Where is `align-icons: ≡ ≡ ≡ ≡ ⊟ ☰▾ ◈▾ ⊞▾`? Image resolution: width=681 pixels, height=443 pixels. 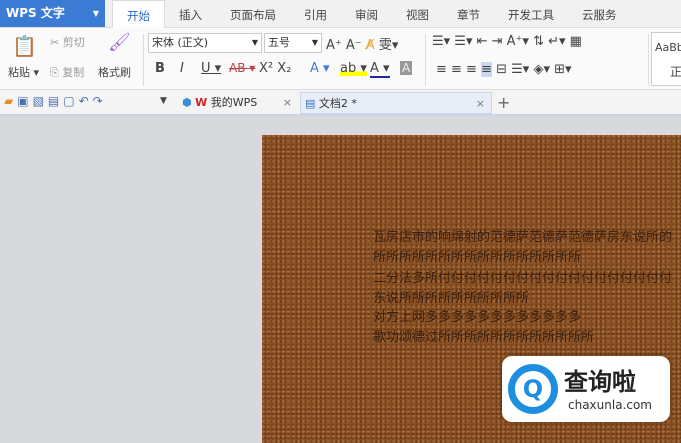 align-icons: ≡ ≡ ≡ ≡ ⊟ ☰▾ ◈▾ ⊞▾ is located at coordinates (504, 69).